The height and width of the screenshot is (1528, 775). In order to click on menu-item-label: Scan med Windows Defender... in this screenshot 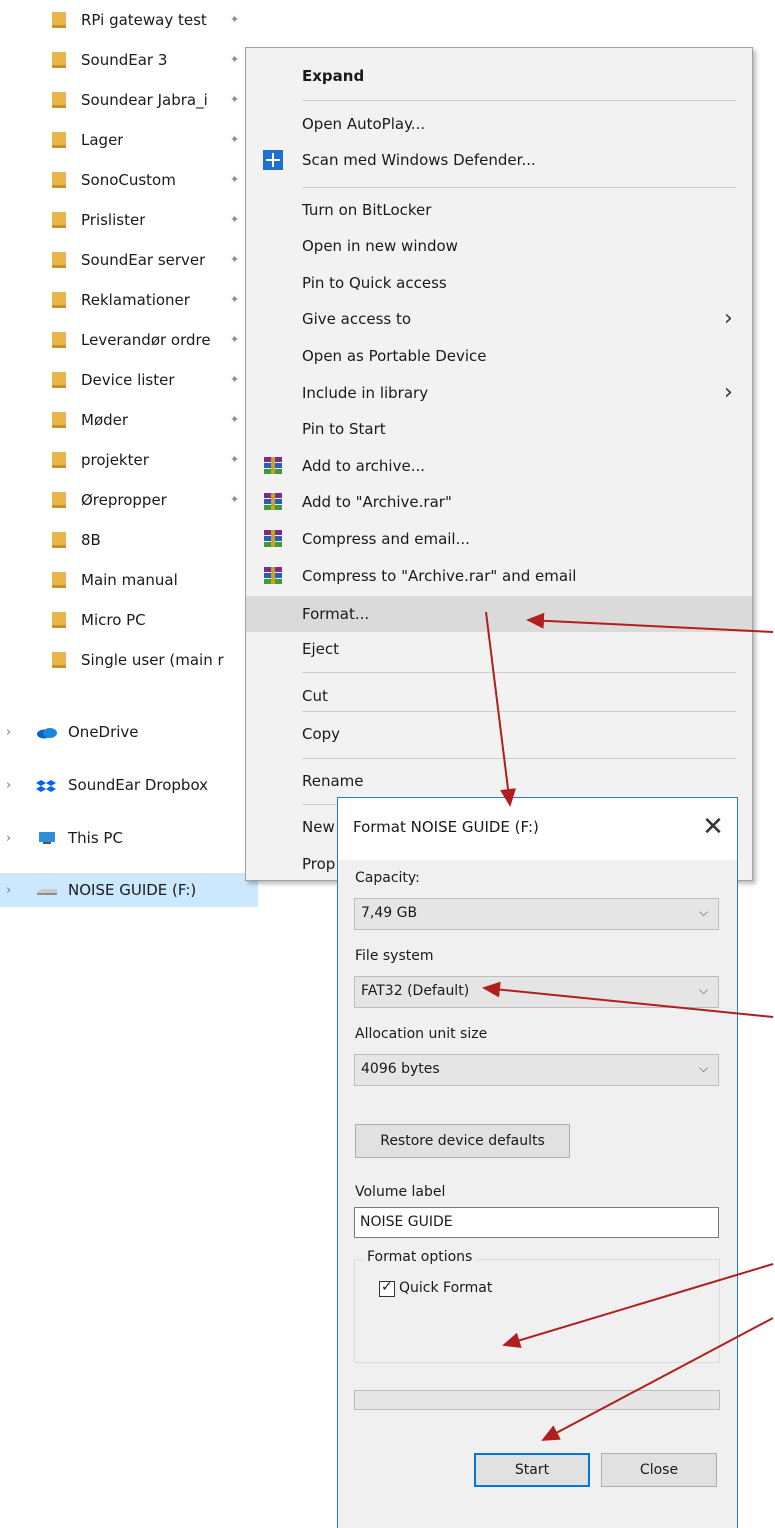, I will do `click(419, 160)`.